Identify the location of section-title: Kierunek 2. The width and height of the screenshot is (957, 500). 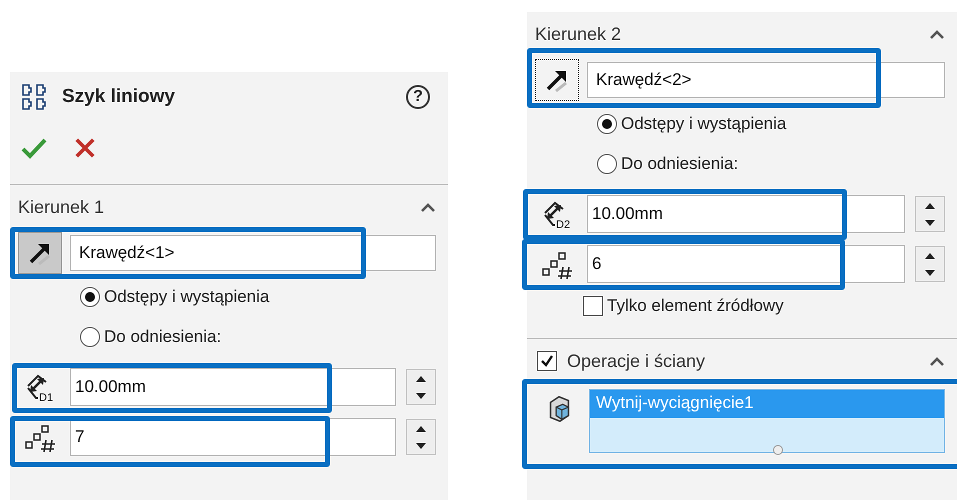
(578, 34).